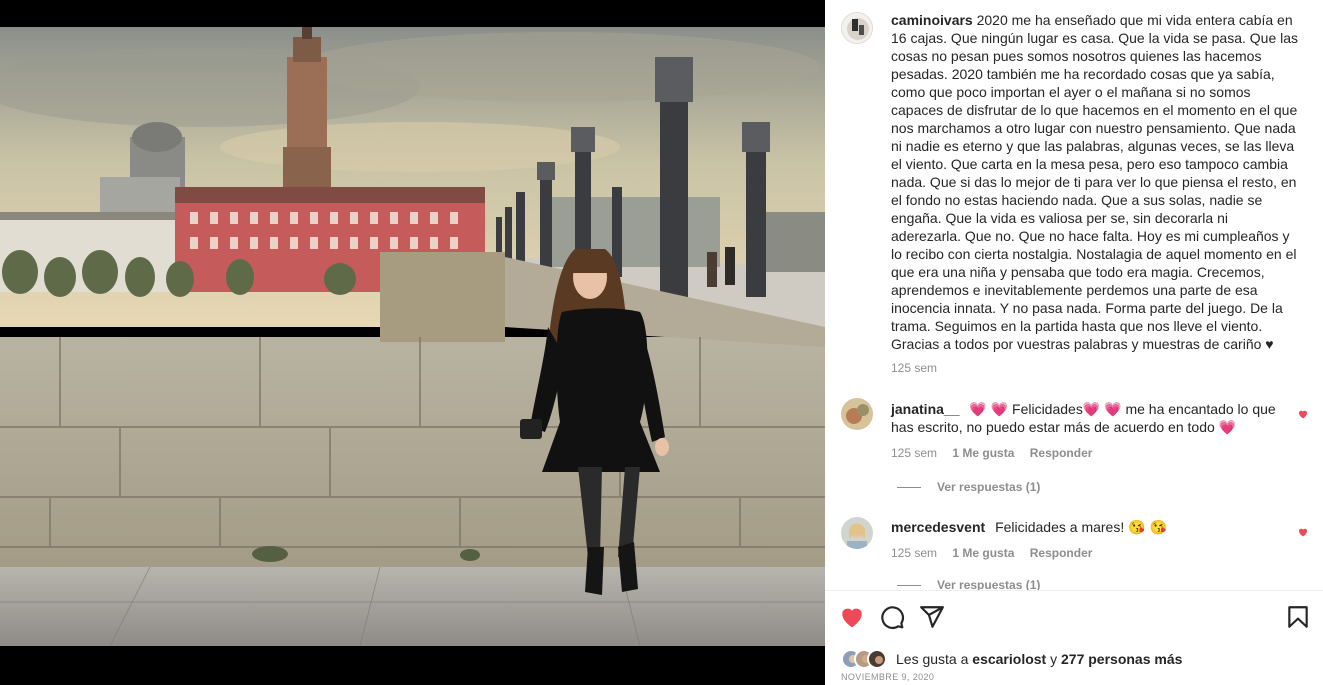 Image resolution: width=1323 pixels, height=685 pixels. Describe the element at coordinates (938, 527) in the screenshot. I see `comment-author: mercedesvent` at that location.